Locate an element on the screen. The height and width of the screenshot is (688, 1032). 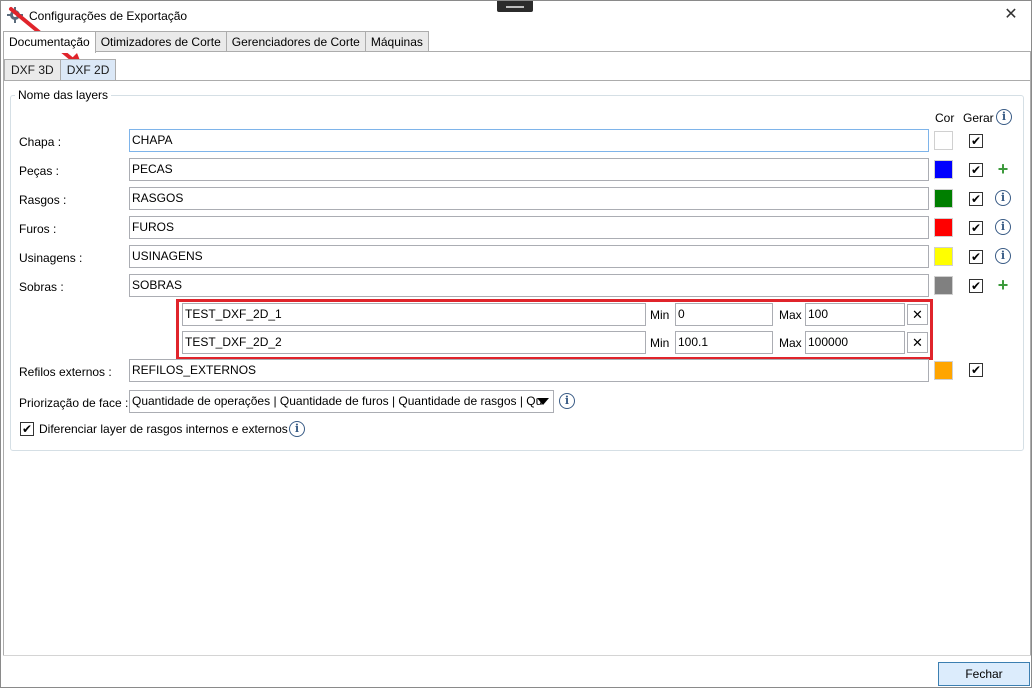
color-column-header: Cor is located at coordinates (945, 118).